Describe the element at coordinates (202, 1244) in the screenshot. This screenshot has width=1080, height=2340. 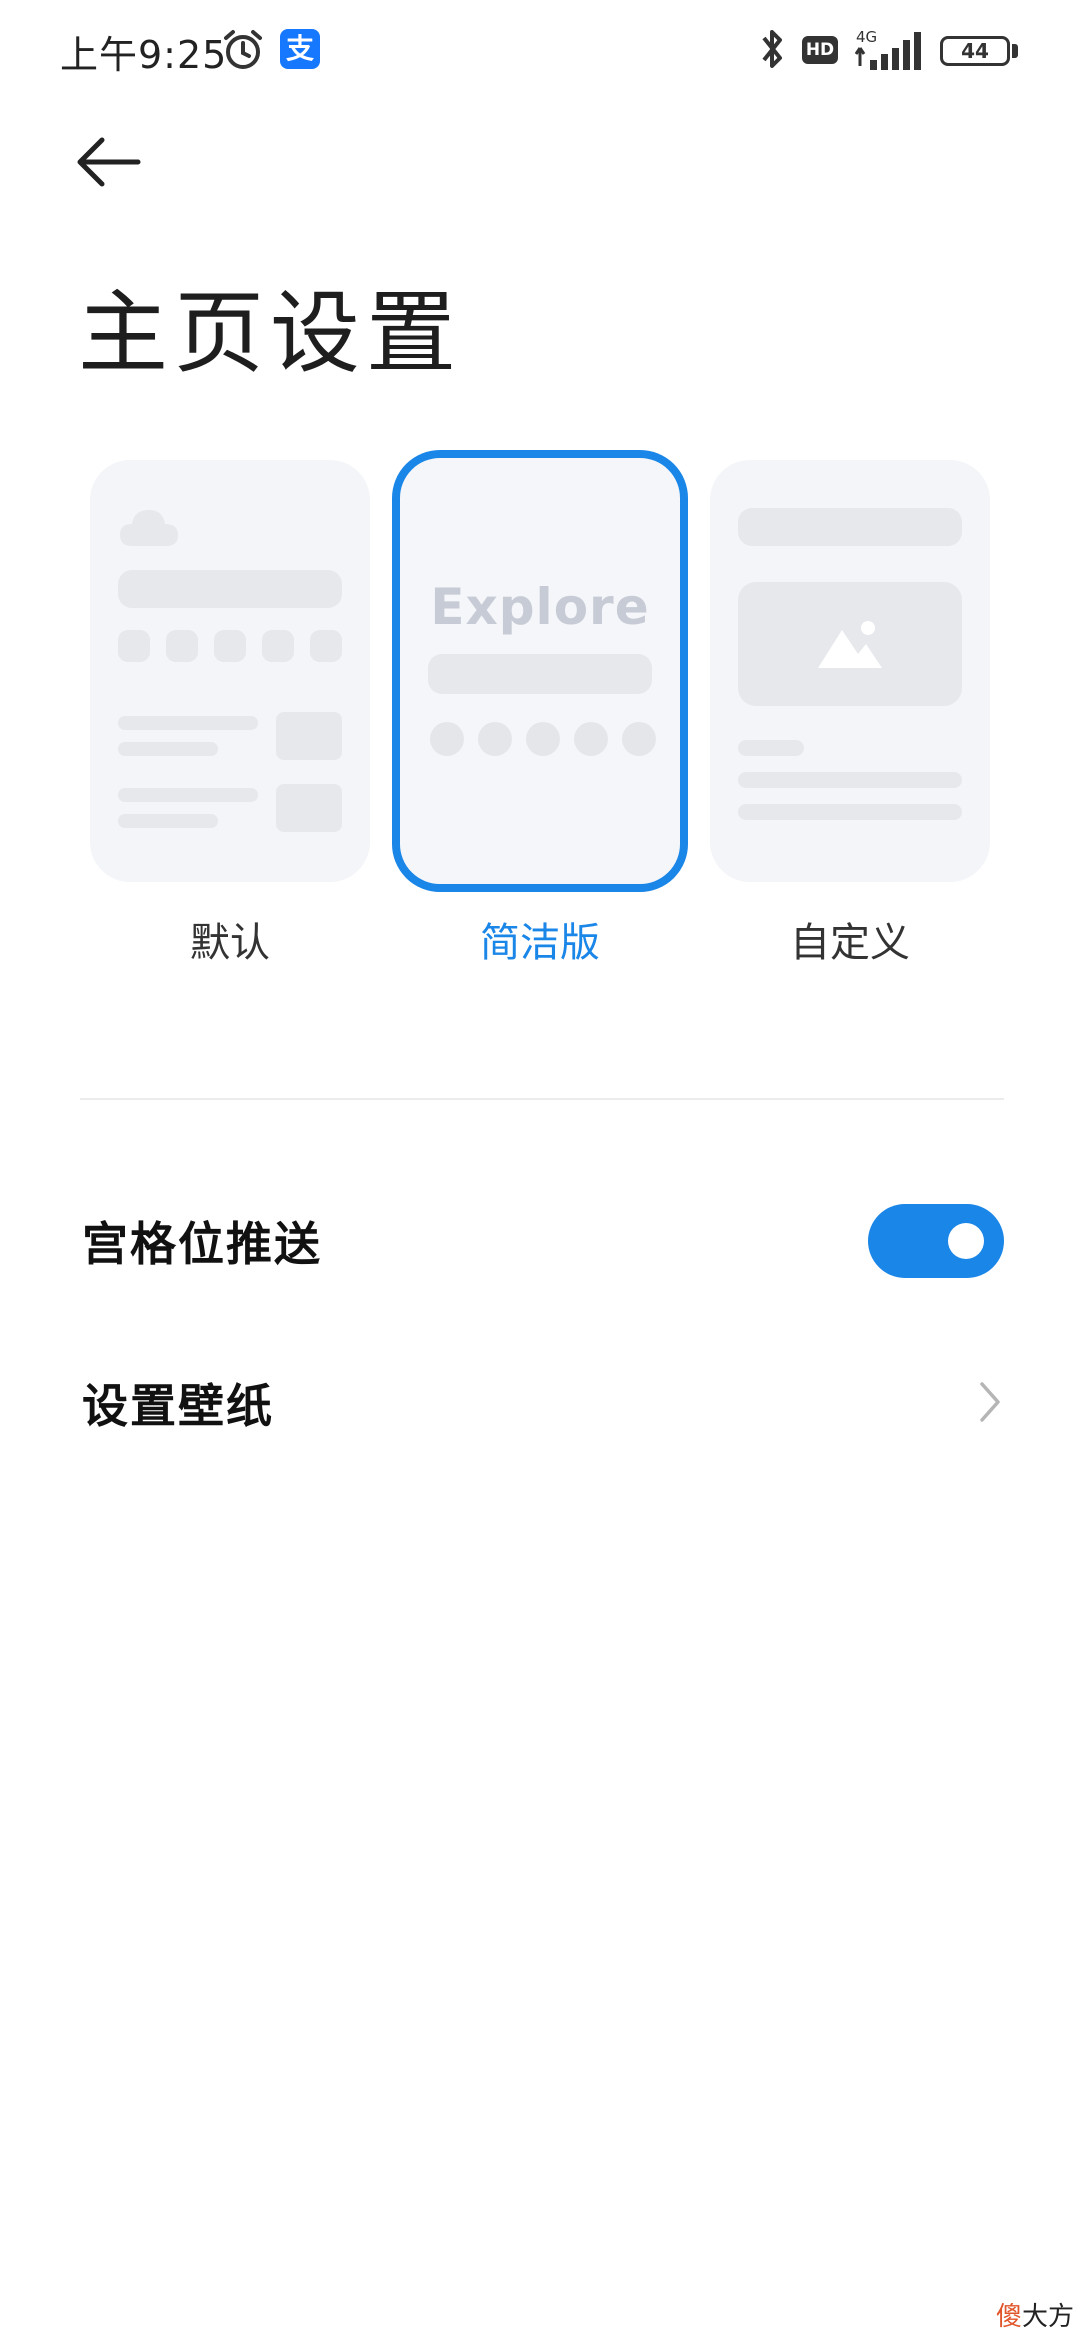
I see `grid-push-label: 宫格位推送` at that location.